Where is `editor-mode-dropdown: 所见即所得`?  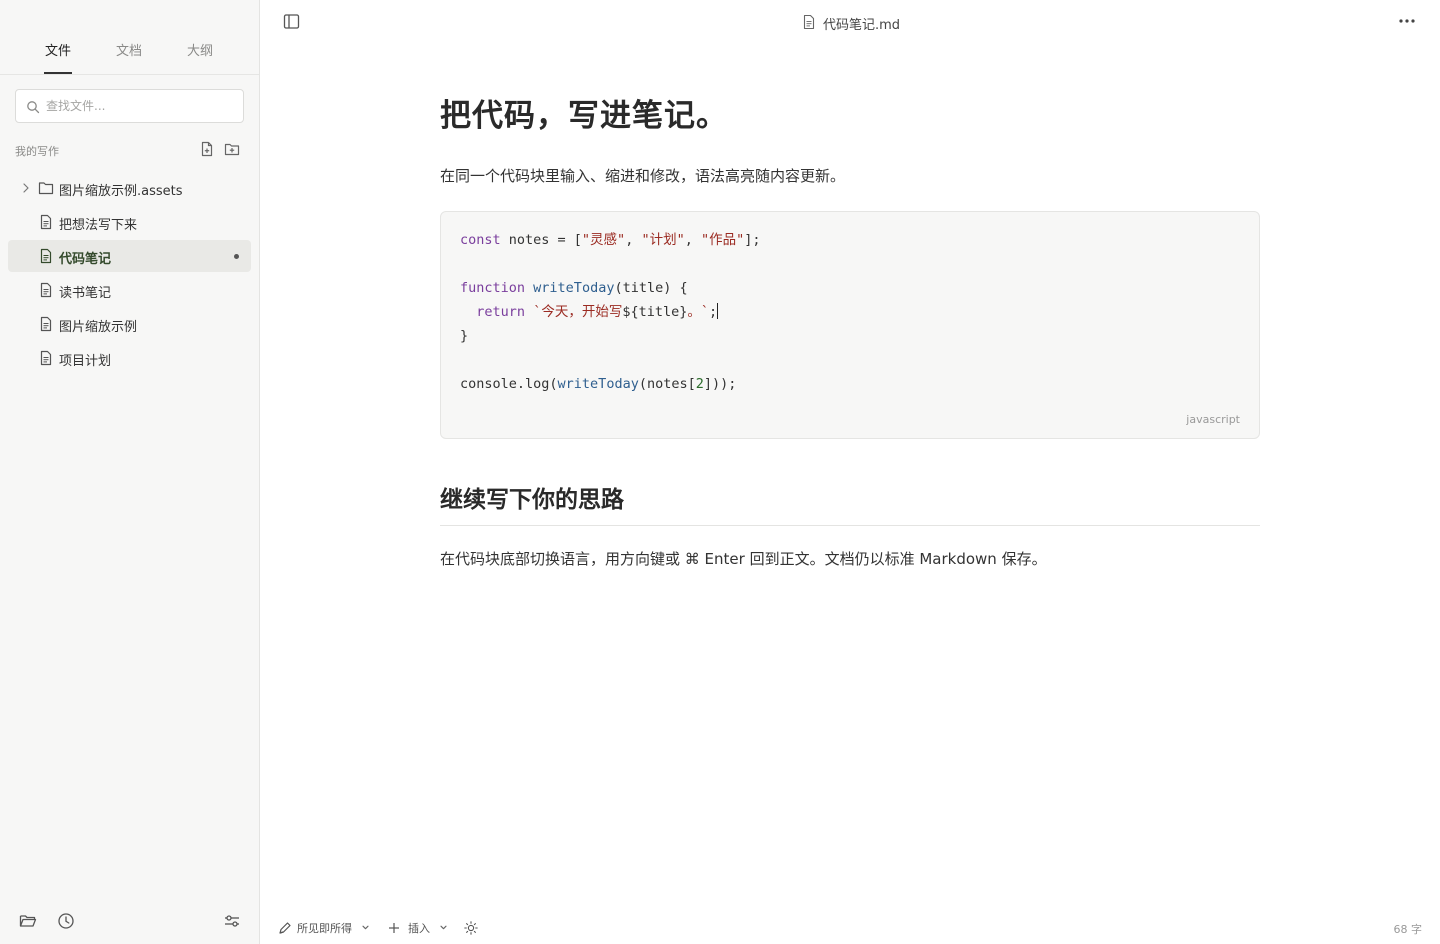 editor-mode-dropdown: 所见即所得 is located at coordinates (325, 928).